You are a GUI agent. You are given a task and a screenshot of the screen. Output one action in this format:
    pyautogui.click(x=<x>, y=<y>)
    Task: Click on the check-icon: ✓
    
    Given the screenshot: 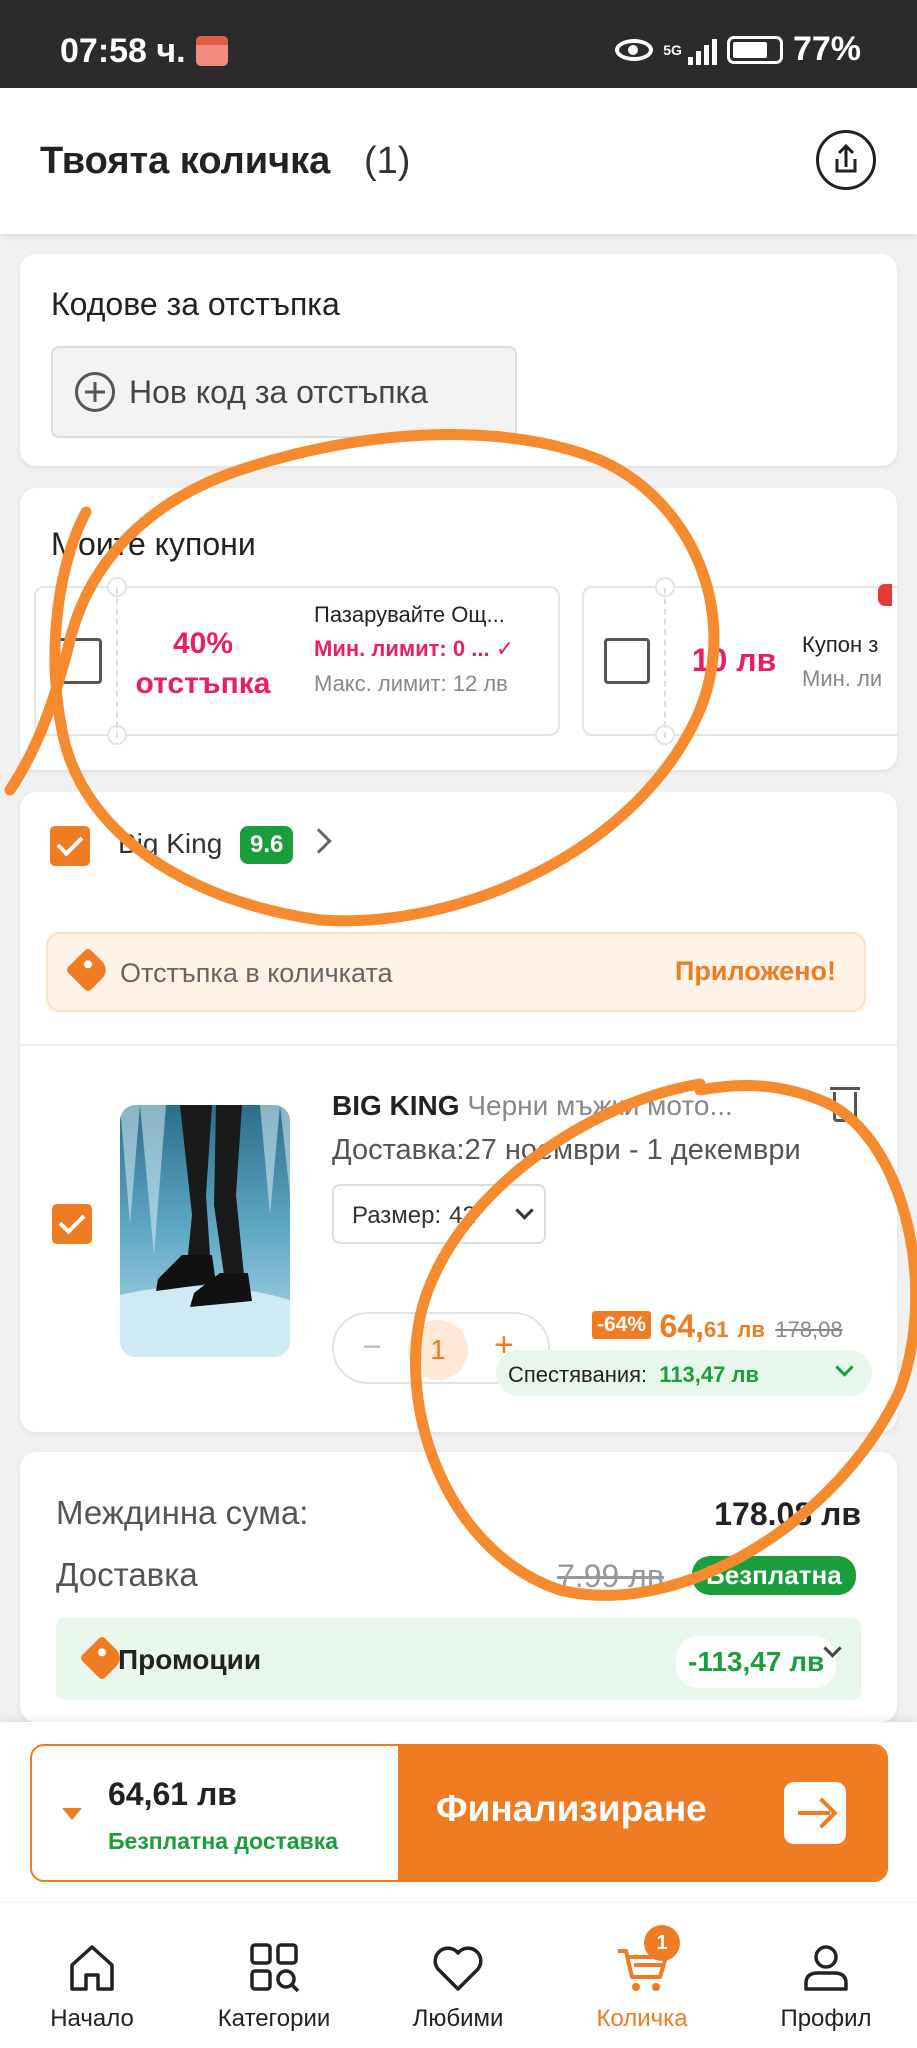 What is the action you would take?
    pyautogui.click(x=505, y=648)
    